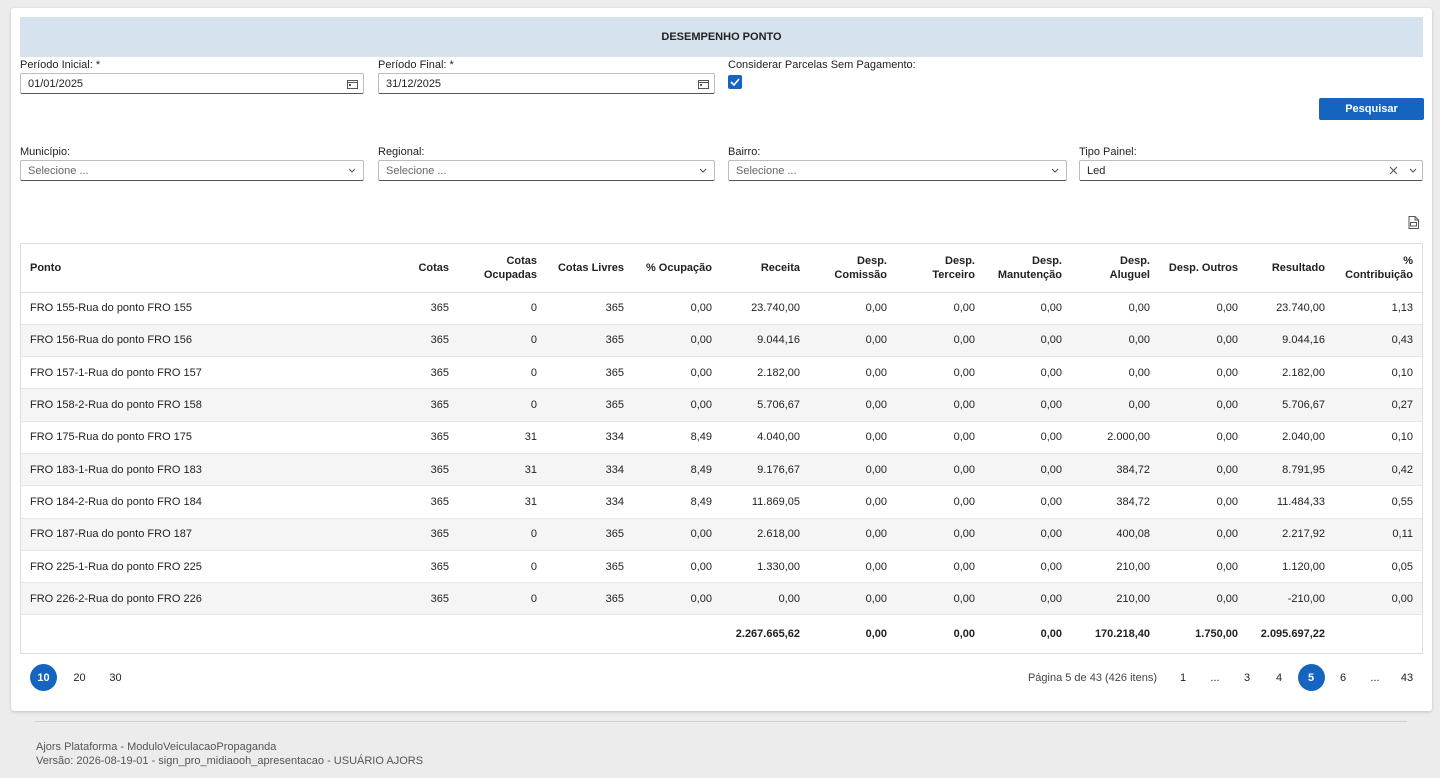 The height and width of the screenshot is (778, 1440). I want to click on table-cell: 0,10, so click(1378, 437).